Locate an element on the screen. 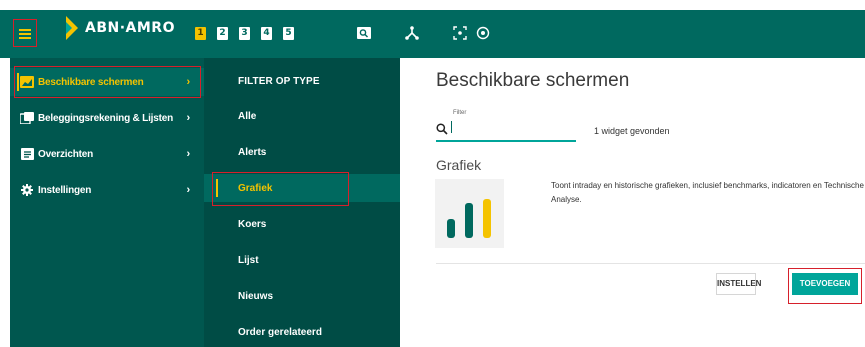 The height and width of the screenshot is (347, 865). filter-item-label: Alle is located at coordinates (247, 116).